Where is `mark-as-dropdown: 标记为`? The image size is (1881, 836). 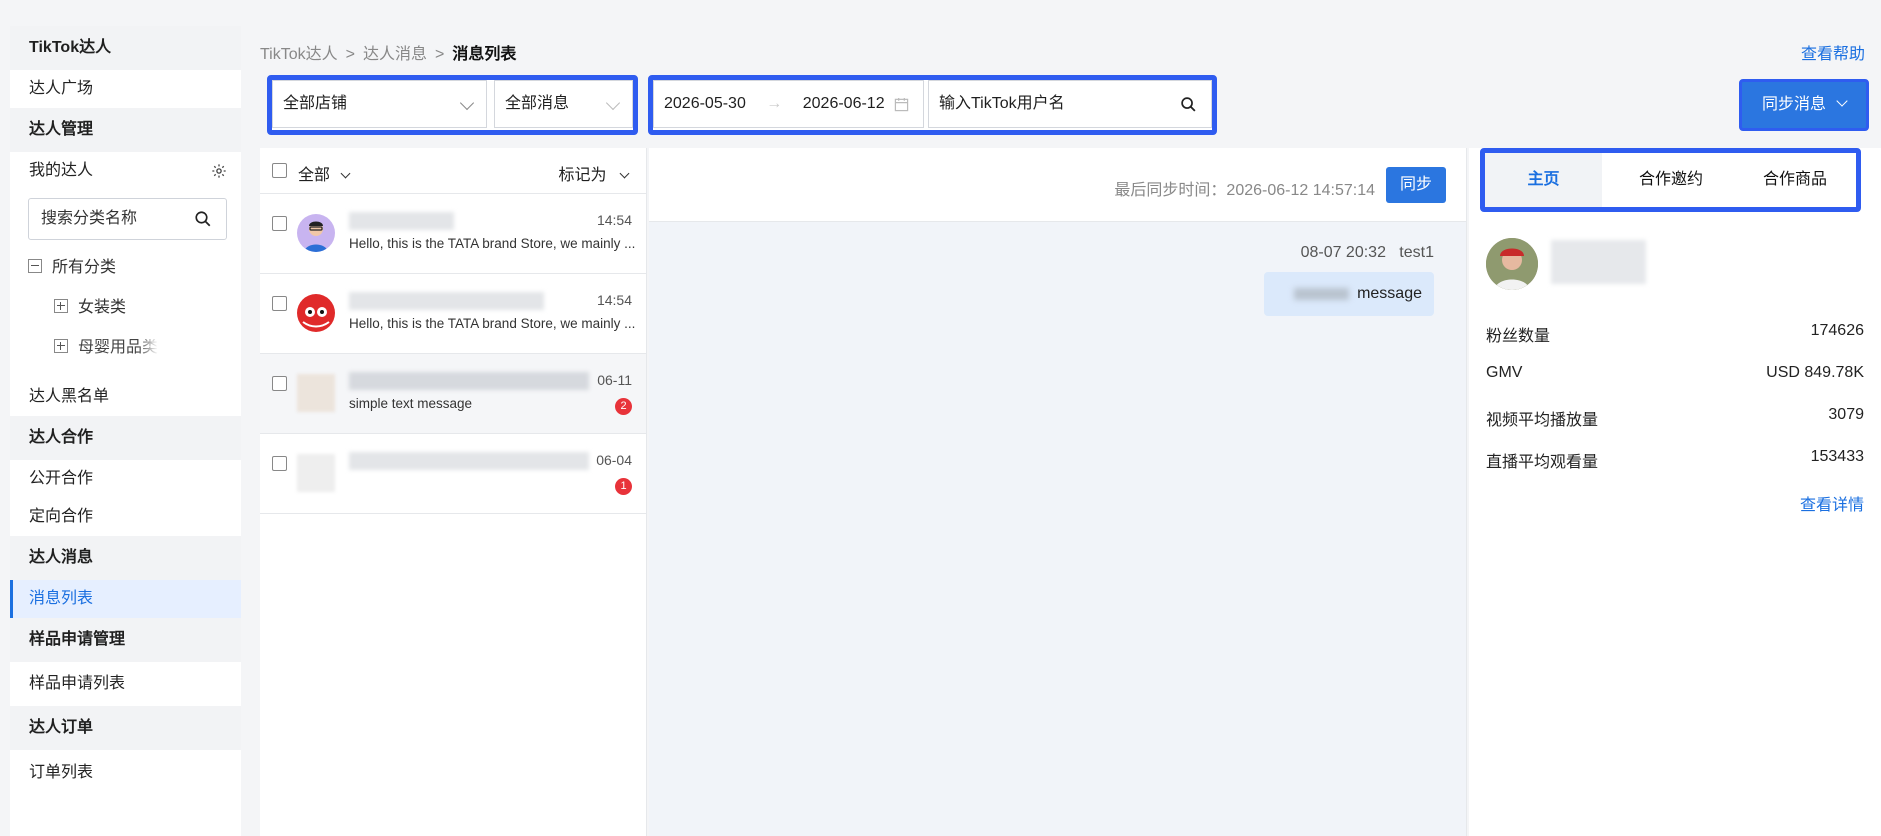 mark-as-dropdown: 标记为 is located at coordinates (594, 173).